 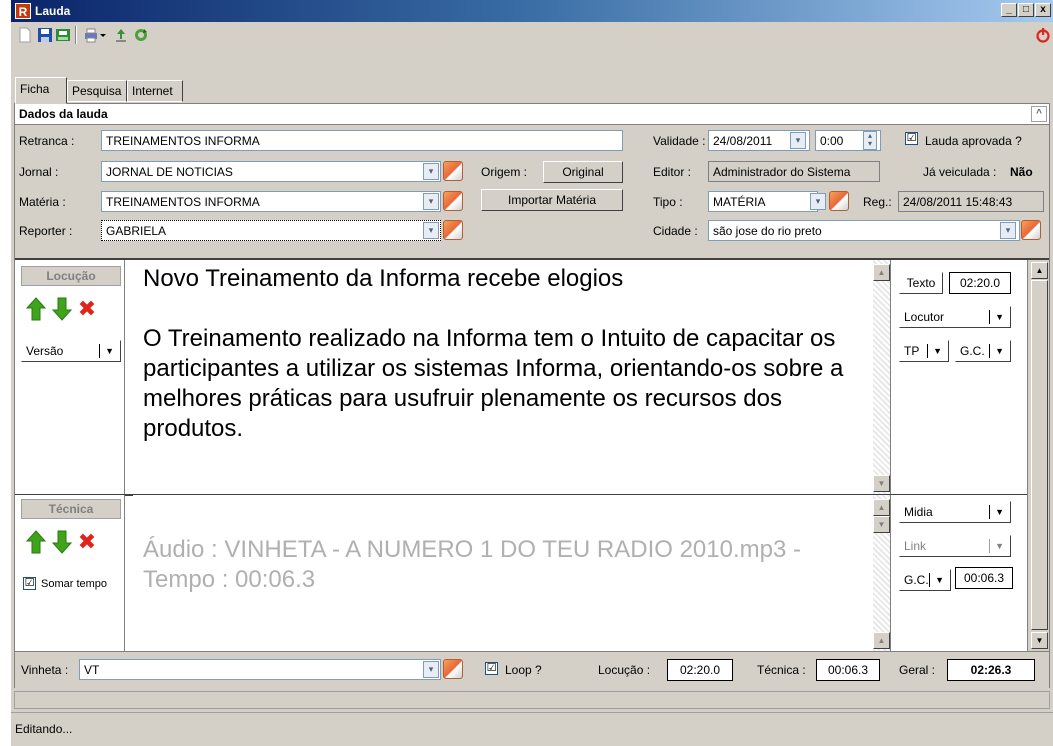 I want to click on power-icon, so click(x=1043, y=35).